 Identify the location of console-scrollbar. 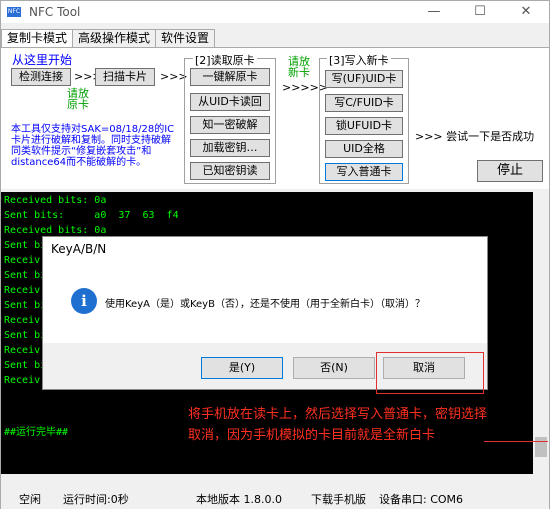
(541, 333).